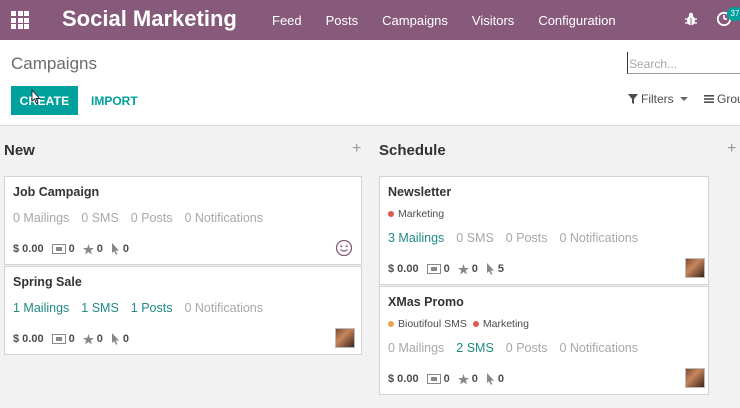 The width and height of the screenshot is (740, 408). I want to click on card-title: XMas Promo, so click(426, 302).